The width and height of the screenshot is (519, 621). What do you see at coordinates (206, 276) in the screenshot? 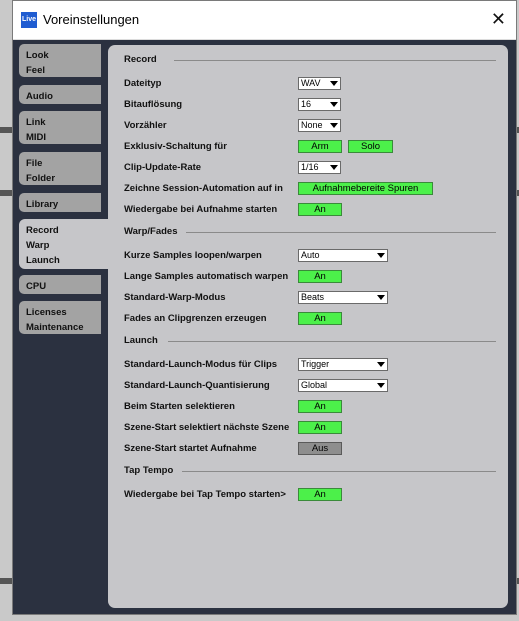
I see `lange-samples-label: Lange Samples automatisch warpen` at bounding box center [206, 276].